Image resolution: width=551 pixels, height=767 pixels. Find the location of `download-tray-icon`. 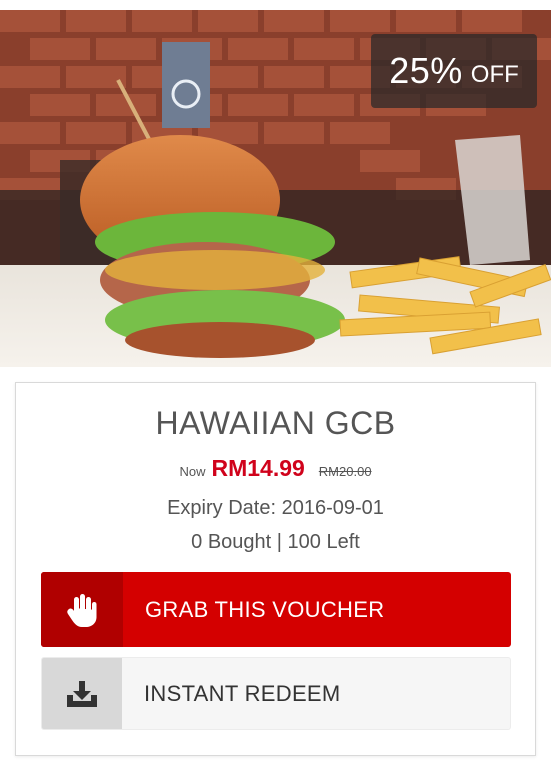

download-tray-icon is located at coordinates (82, 693).